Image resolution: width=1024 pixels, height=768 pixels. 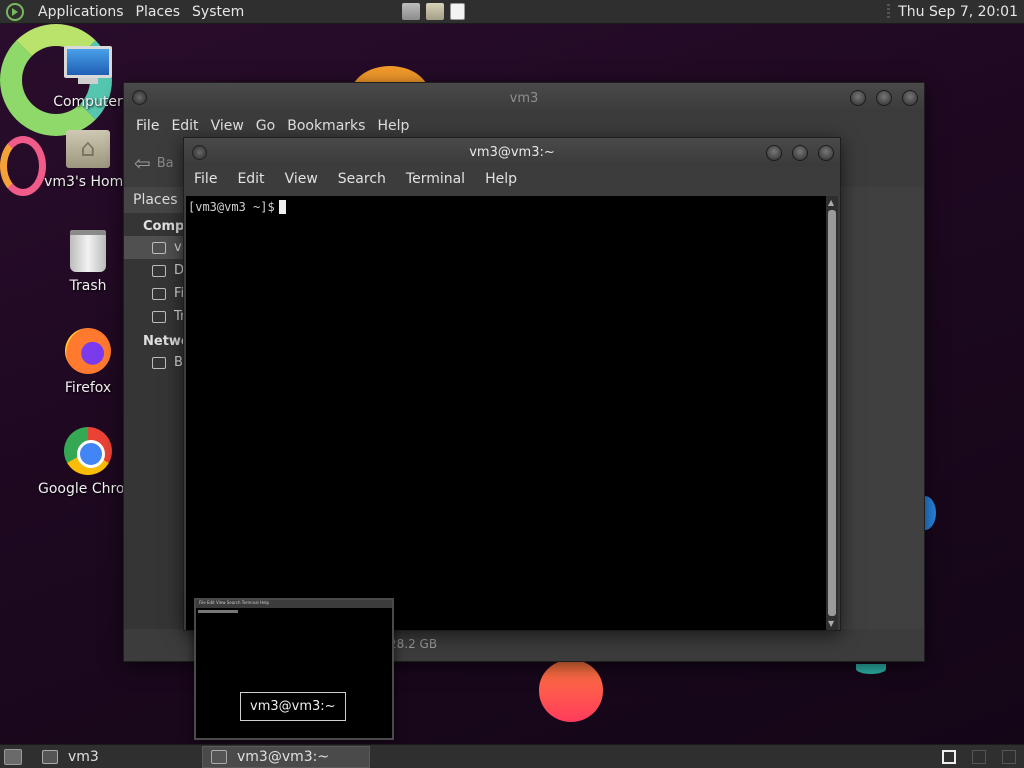 What do you see at coordinates (218, 12) in the screenshot?
I see `system-menu: System` at bounding box center [218, 12].